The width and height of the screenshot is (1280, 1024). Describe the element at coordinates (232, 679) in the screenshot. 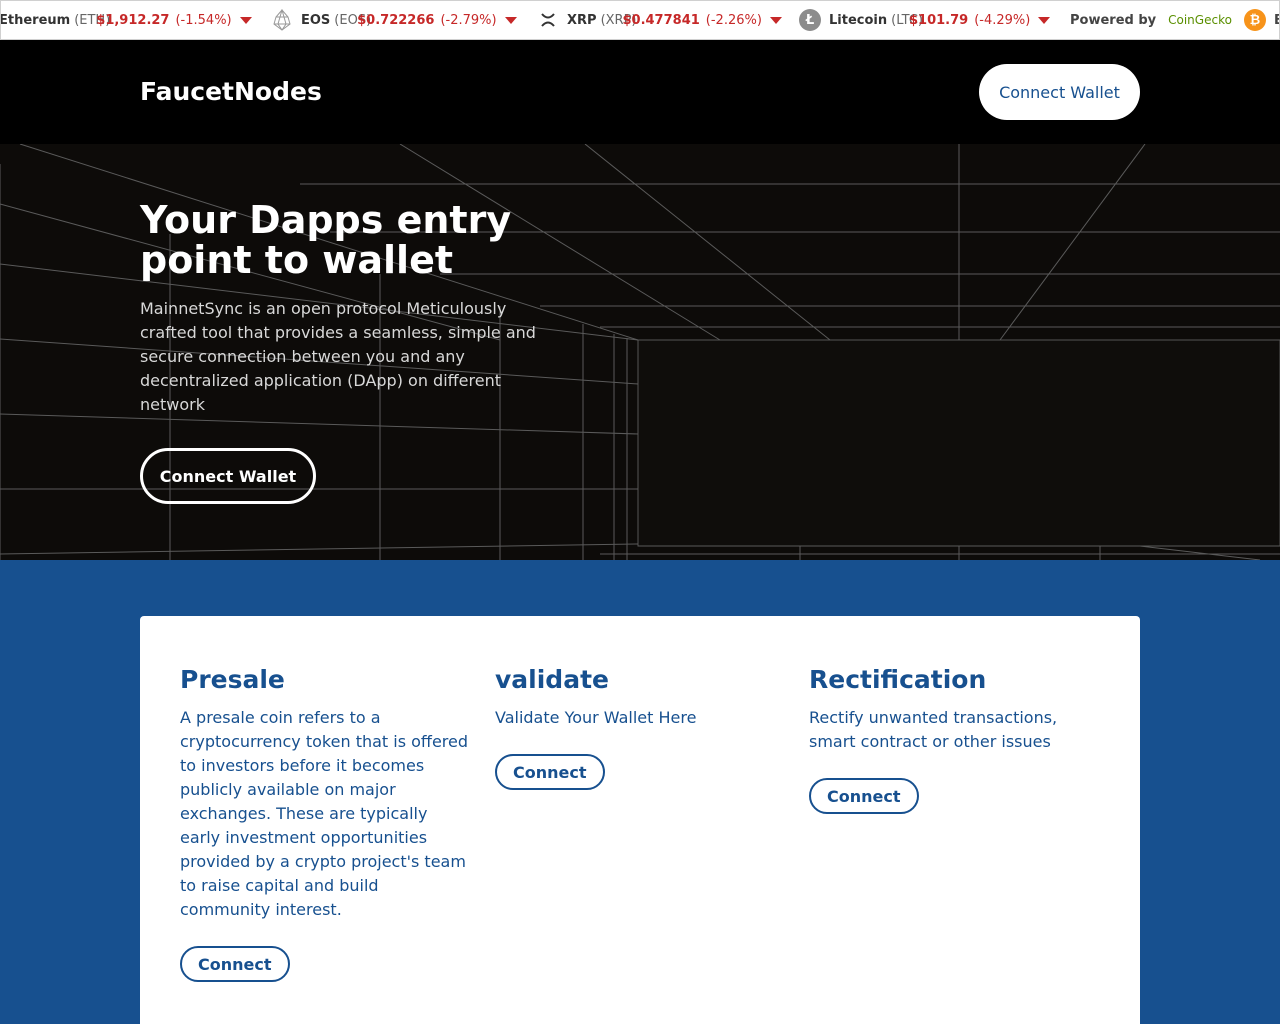

I see `service-title: Presale` at that location.